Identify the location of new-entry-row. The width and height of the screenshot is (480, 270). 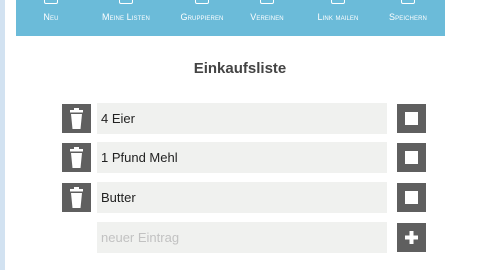
(240, 238).